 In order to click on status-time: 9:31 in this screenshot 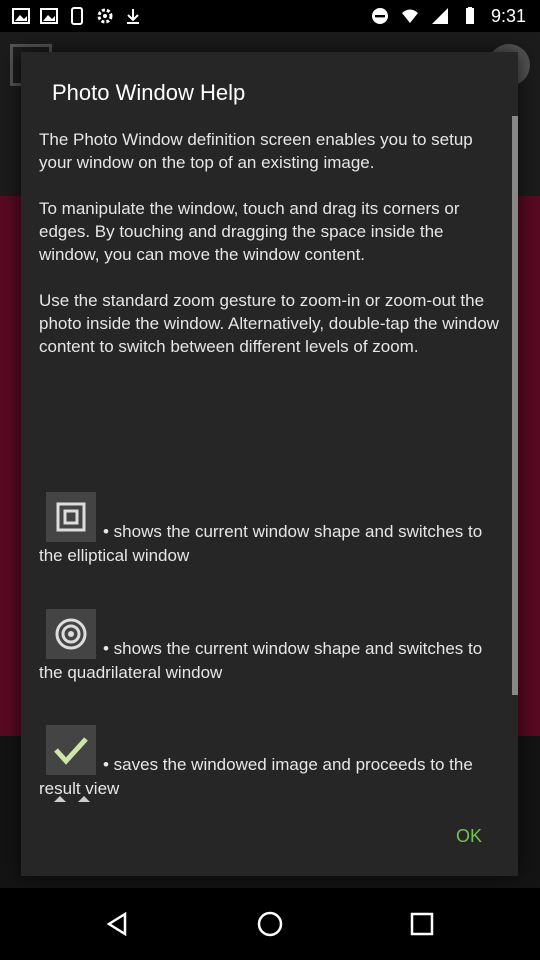, I will do `click(508, 15)`.